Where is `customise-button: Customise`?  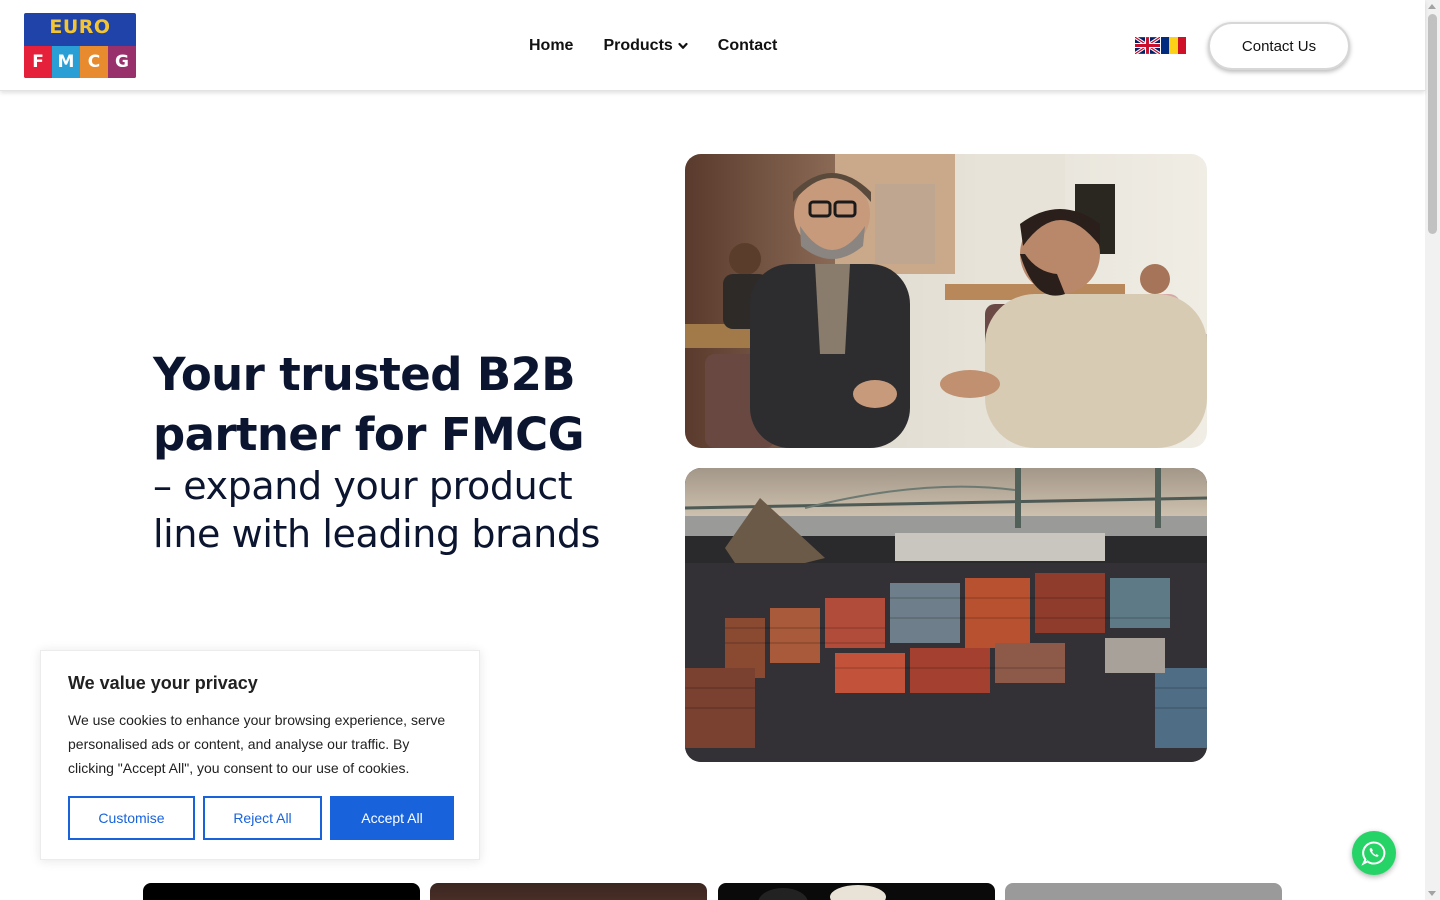 customise-button: Customise is located at coordinates (131, 818).